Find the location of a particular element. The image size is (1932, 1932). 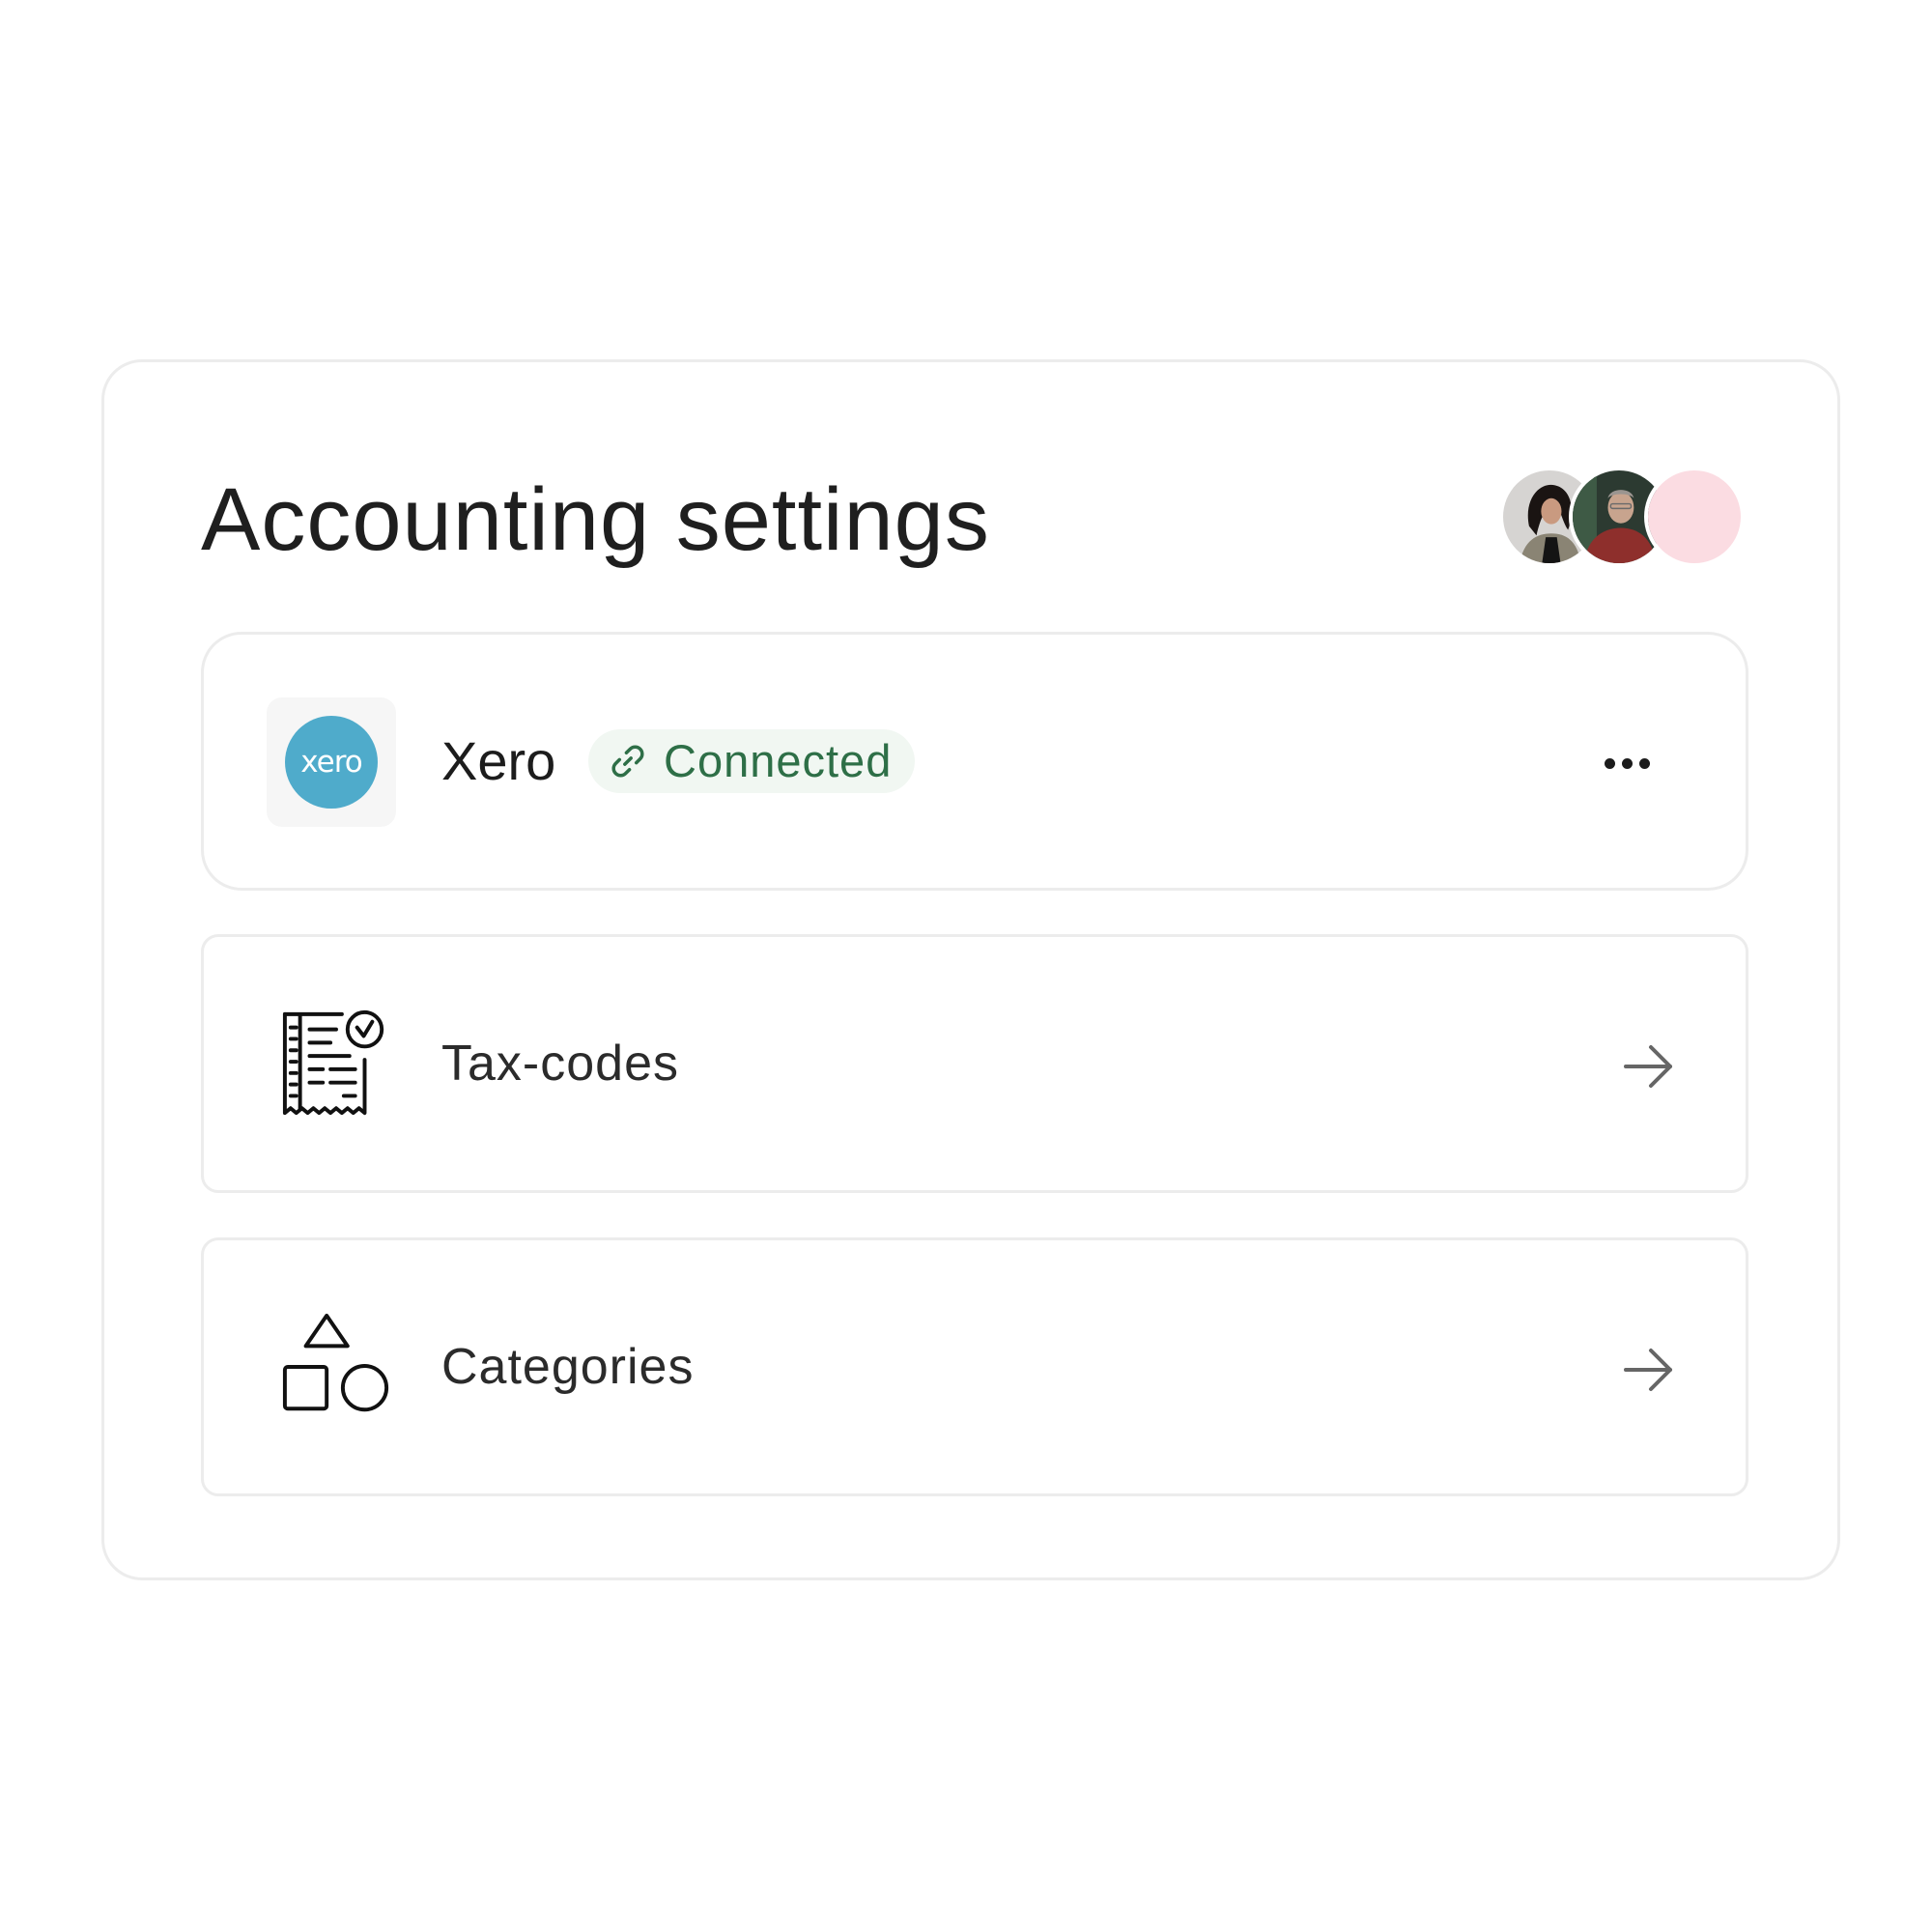

settings-item-label: Categories is located at coordinates (568, 1367).